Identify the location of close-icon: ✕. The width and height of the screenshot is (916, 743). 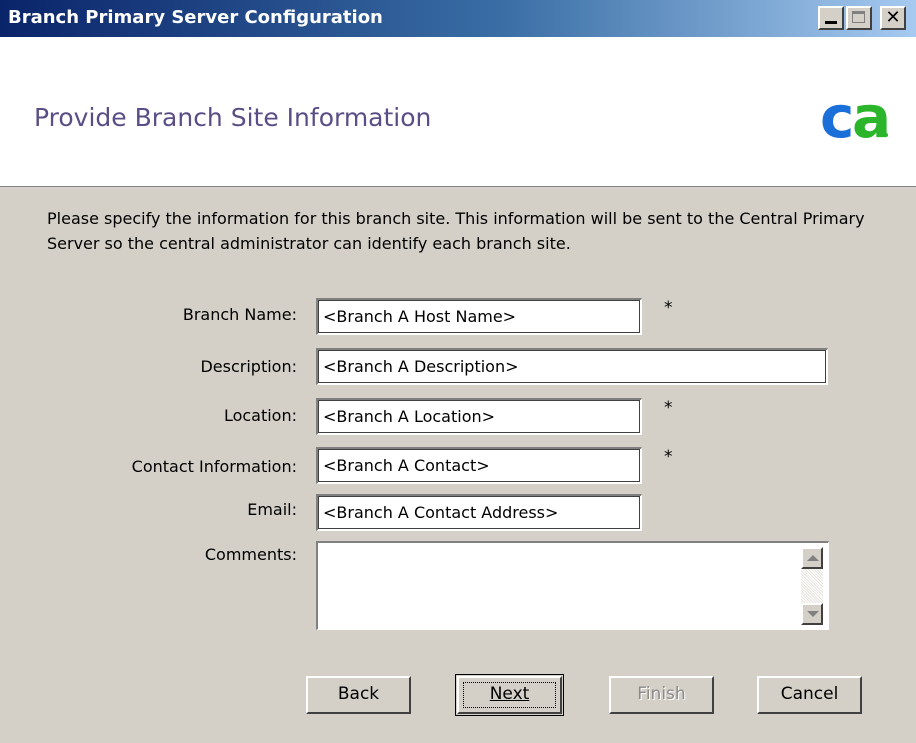
(893, 17).